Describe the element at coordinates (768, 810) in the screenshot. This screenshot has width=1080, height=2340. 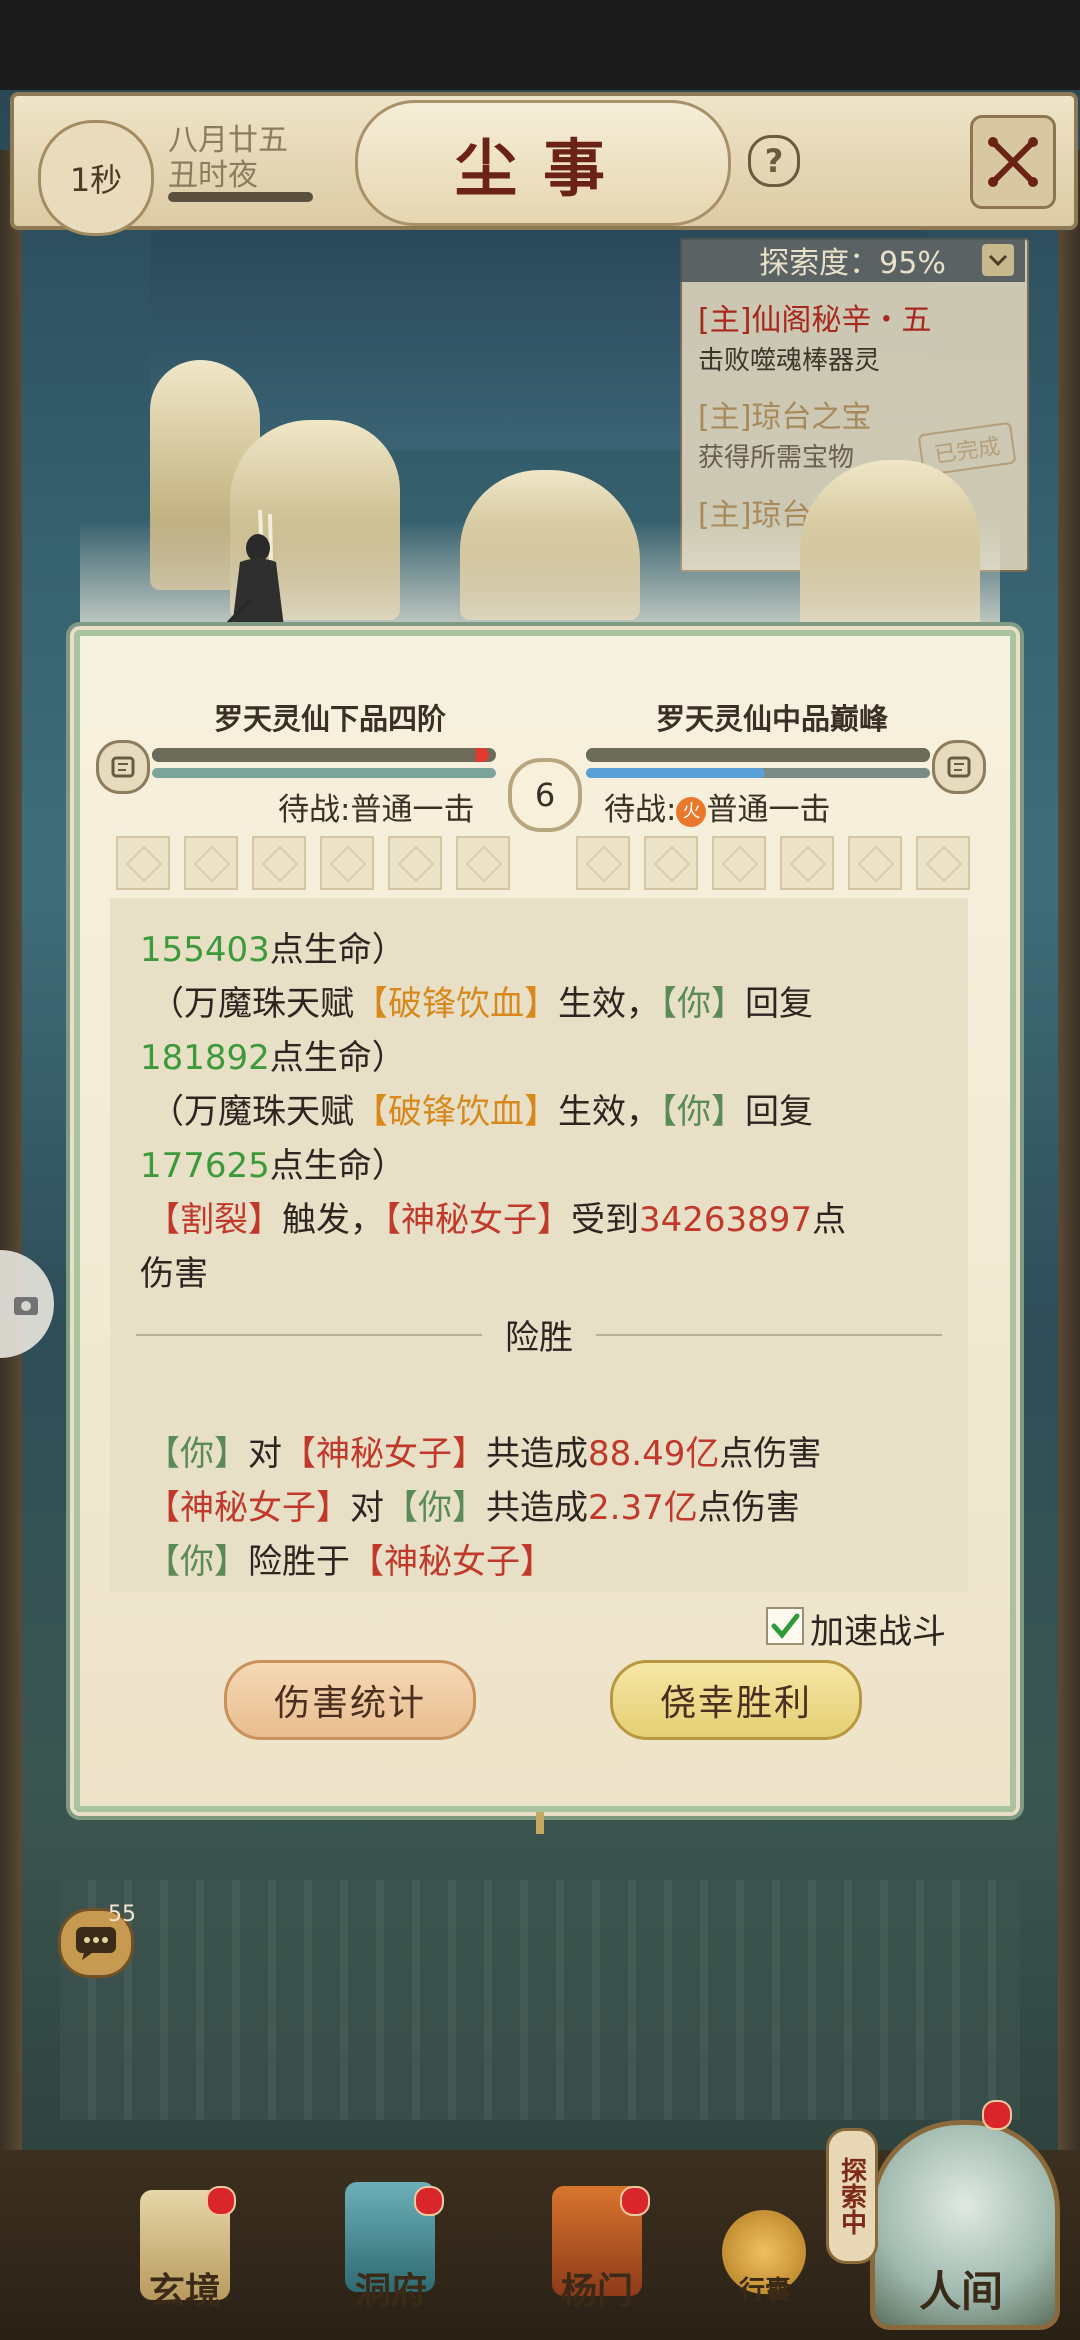
I see `enemy-status-action: 普通一击` at that location.